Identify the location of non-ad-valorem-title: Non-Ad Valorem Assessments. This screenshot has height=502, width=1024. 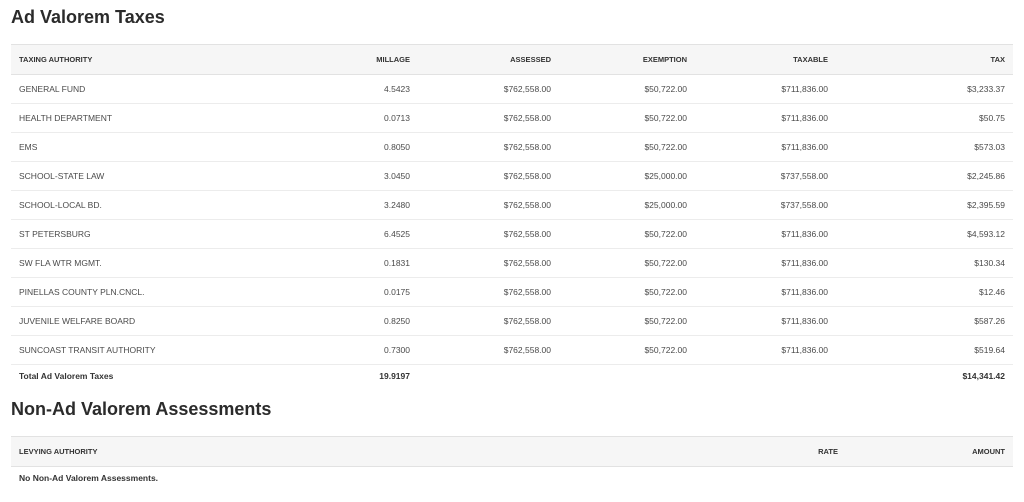
(141, 409).